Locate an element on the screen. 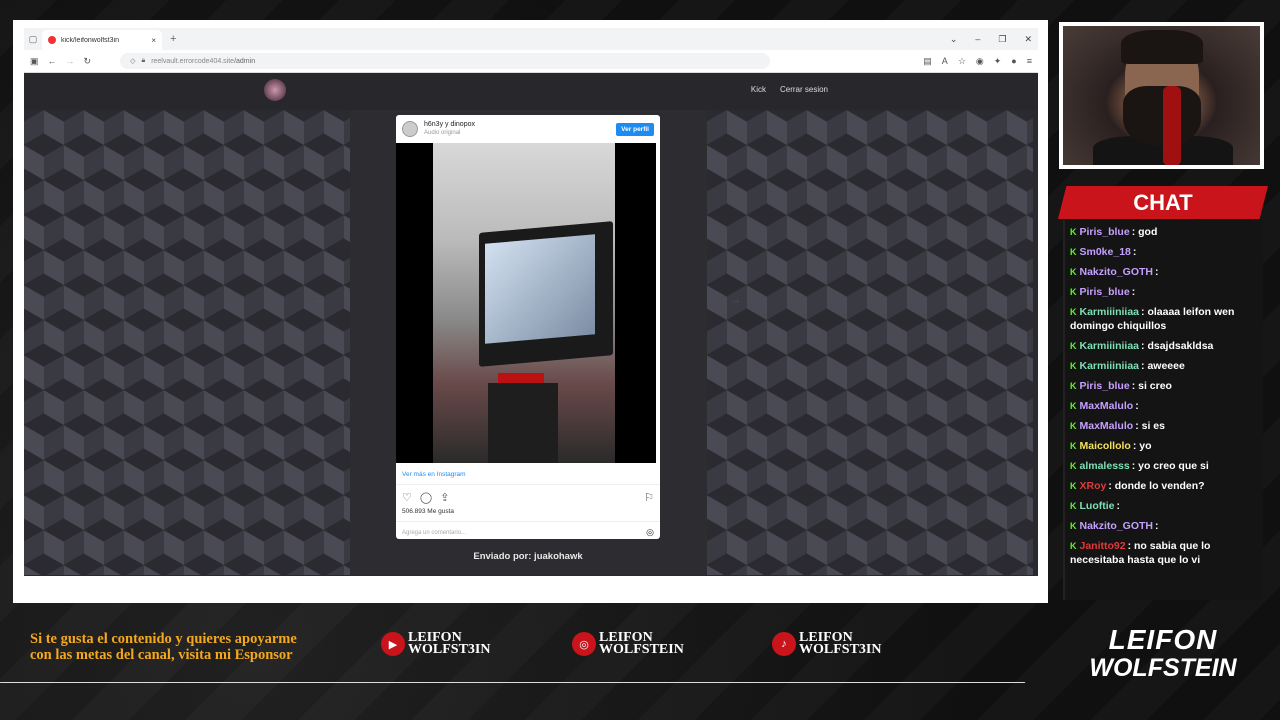  prev-arrow-icon: ← is located at coordinates (319, 300).